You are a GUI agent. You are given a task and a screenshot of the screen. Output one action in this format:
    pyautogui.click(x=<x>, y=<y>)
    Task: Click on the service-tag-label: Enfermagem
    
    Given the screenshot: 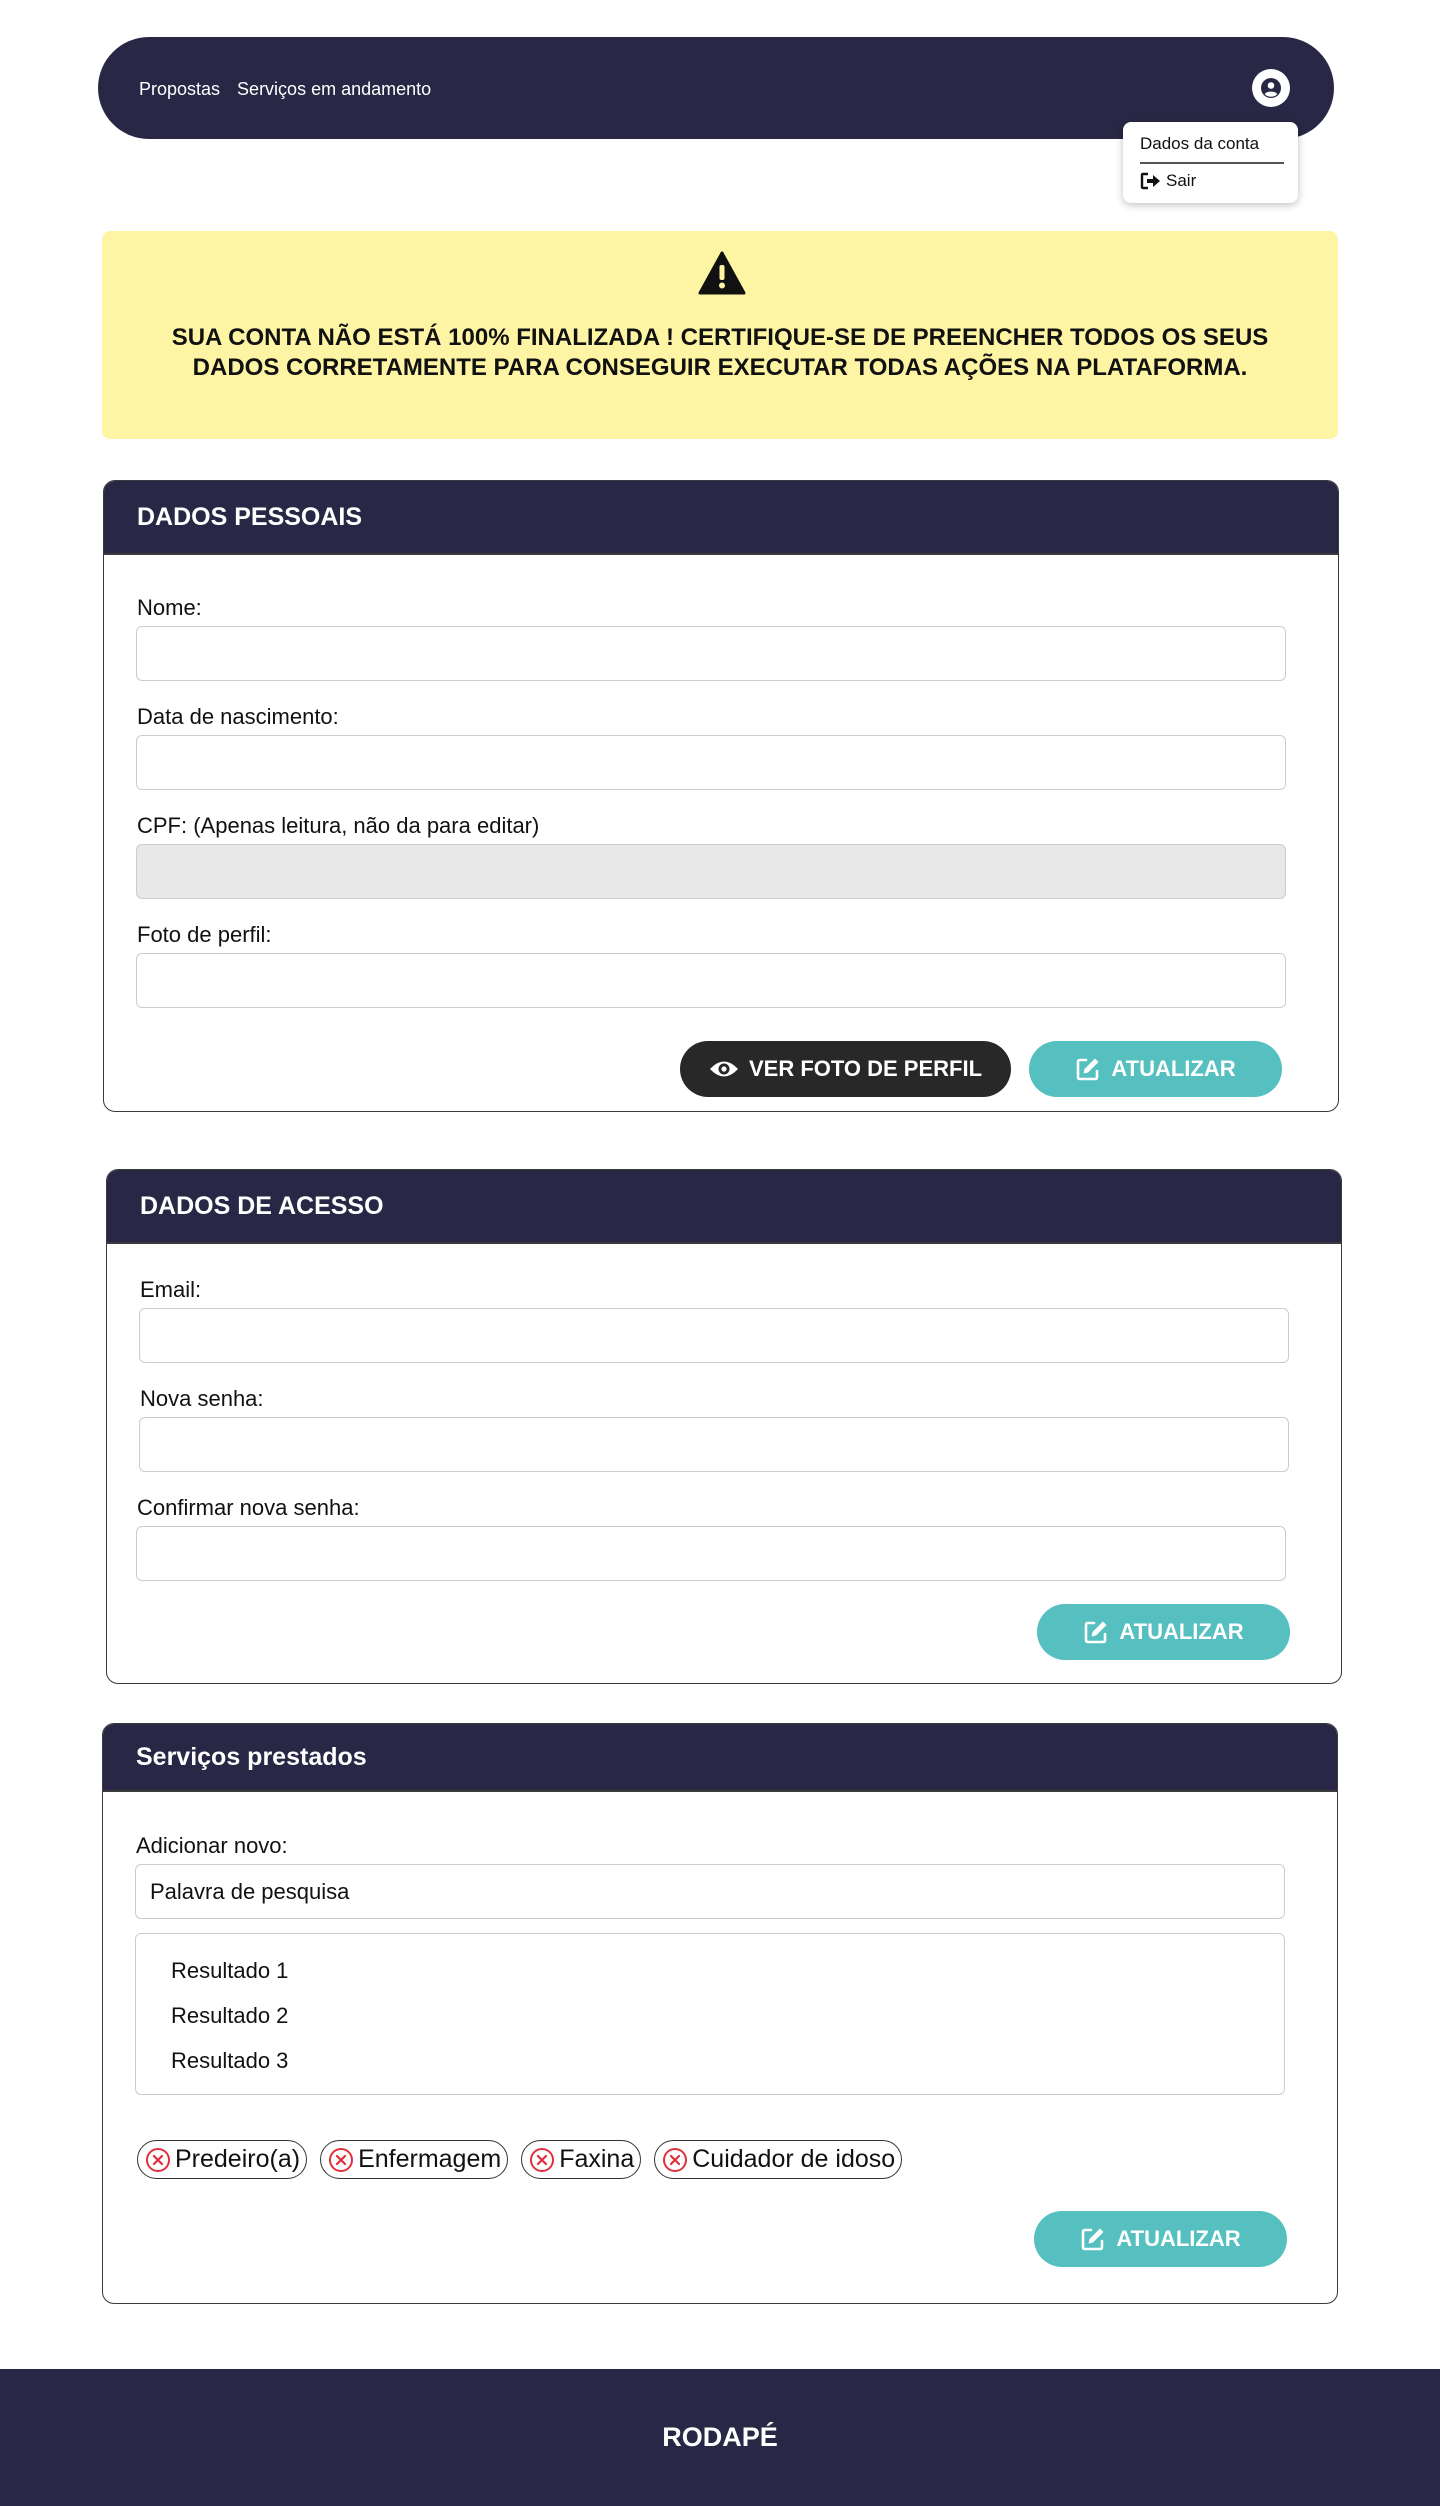 What is the action you would take?
    pyautogui.click(x=430, y=2159)
    